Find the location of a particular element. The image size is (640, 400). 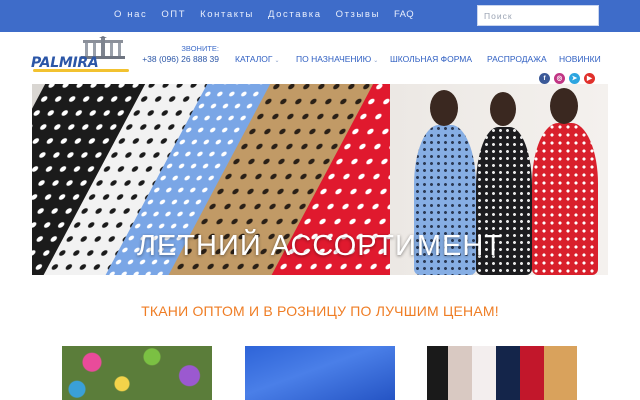

top-bar: О нас ОПТ Контакты Доставка Отзывы FAQ is located at coordinates (320, 16).